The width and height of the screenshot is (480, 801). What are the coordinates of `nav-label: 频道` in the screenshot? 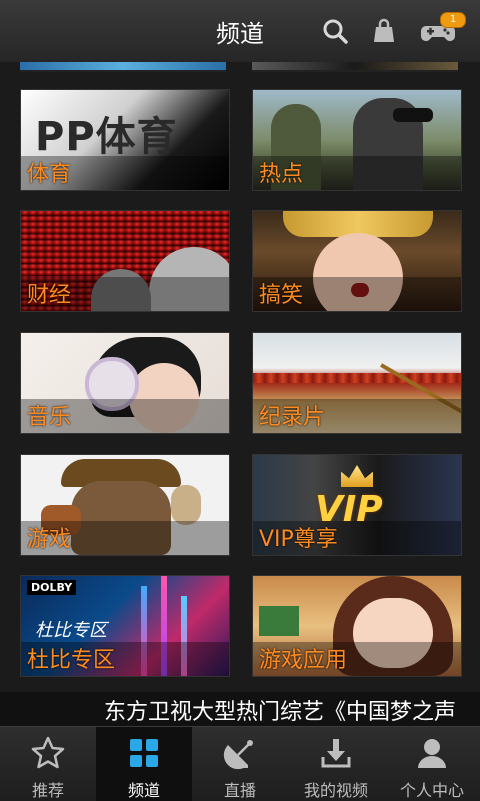 It's located at (143, 790).